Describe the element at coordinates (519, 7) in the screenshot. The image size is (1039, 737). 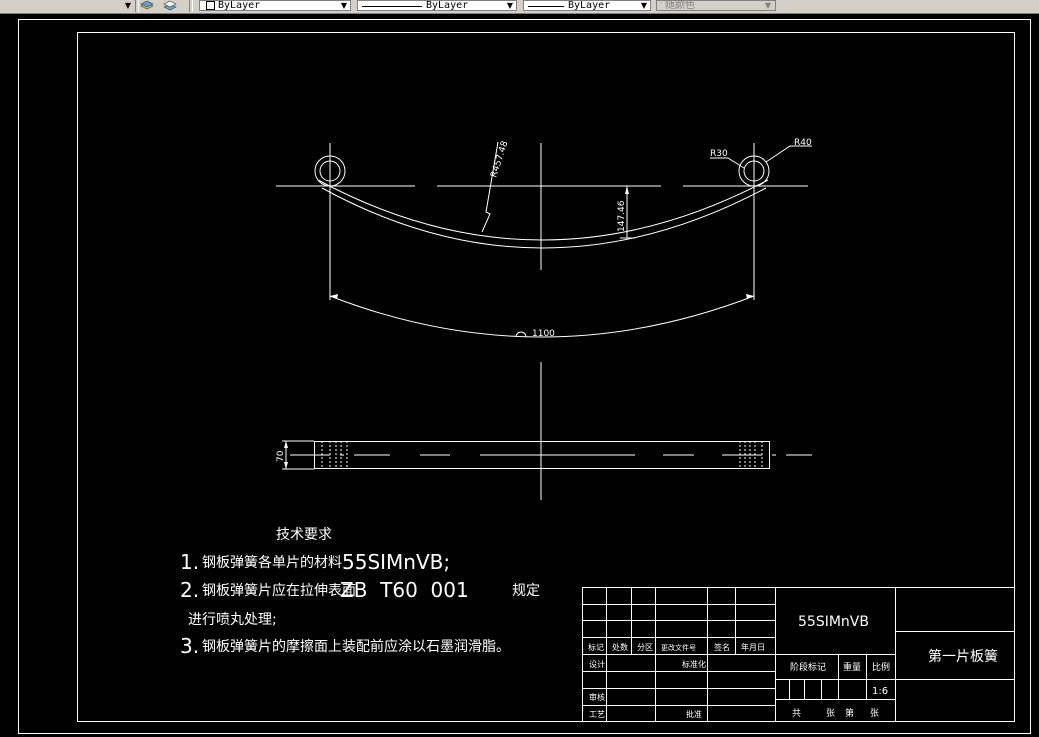
I see `properties-toolbar: ▼ ByLayer ▼ ByLayer ▼ ByLayer ▼ 随颜色 ▼` at that location.